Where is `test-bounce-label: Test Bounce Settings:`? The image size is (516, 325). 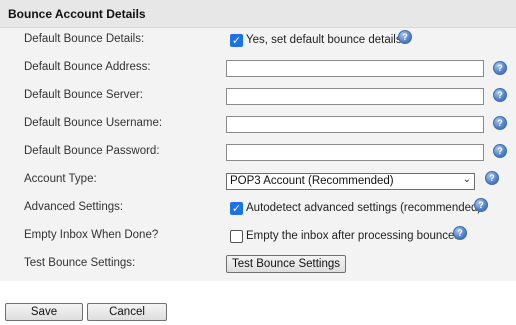
test-bounce-label: Test Bounce Settings: is located at coordinates (80, 263).